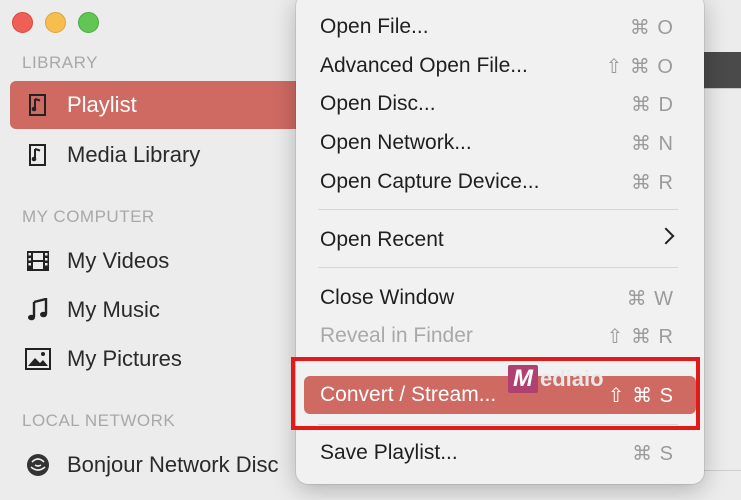  What do you see at coordinates (396, 335) in the screenshot?
I see `menu-item-label: Reveal in Finder` at bounding box center [396, 335].